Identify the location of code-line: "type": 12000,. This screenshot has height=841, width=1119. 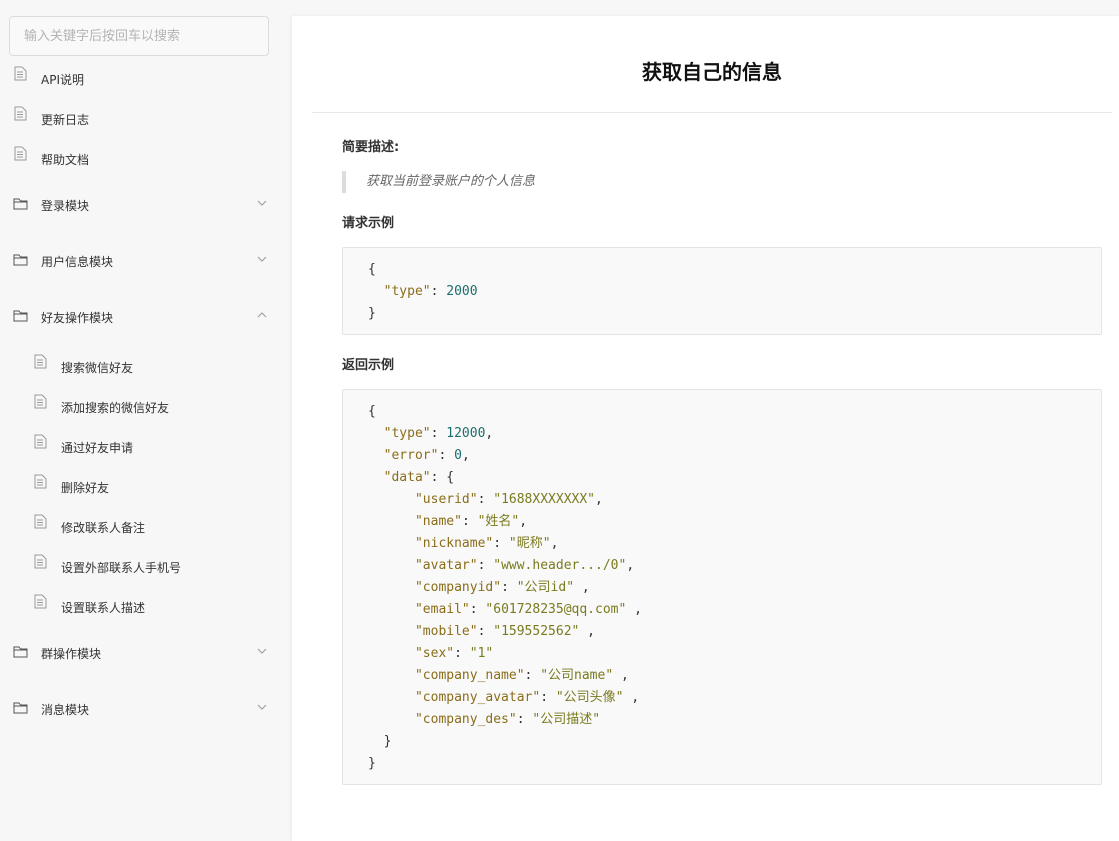
(438, 433).